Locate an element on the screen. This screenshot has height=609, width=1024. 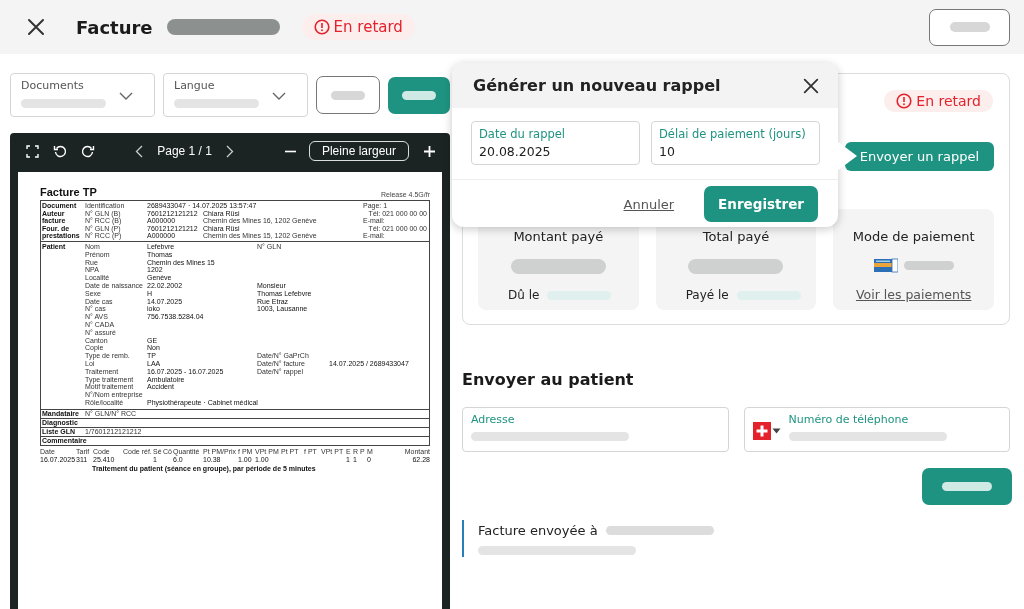
tile-title: Montant payé is located at coordinates (558, 236).